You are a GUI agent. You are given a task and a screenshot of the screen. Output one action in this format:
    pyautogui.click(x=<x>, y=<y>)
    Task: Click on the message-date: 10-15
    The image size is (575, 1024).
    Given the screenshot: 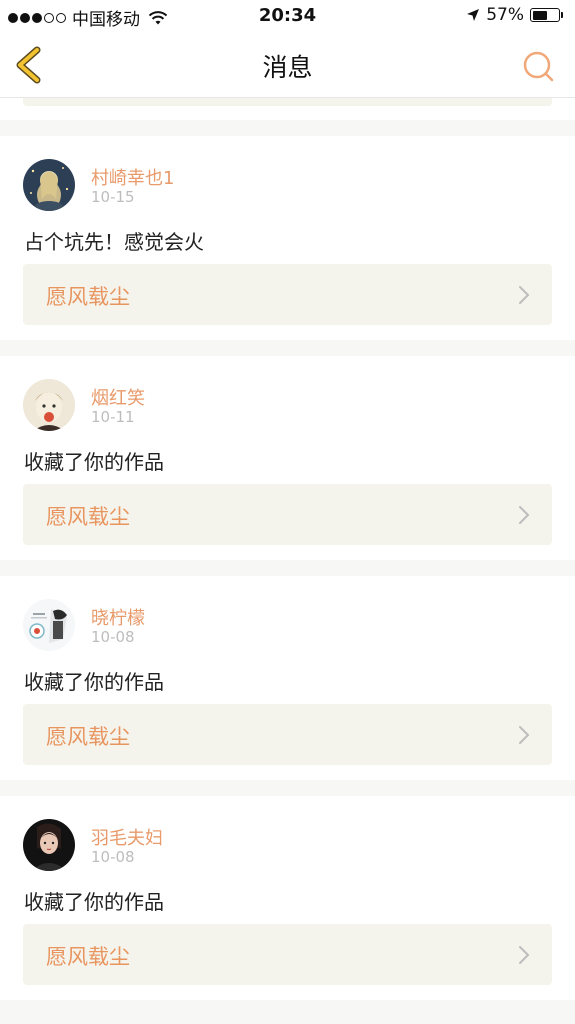 What is the action you would take?
    pyautogui.click(x=113, y=197)
    